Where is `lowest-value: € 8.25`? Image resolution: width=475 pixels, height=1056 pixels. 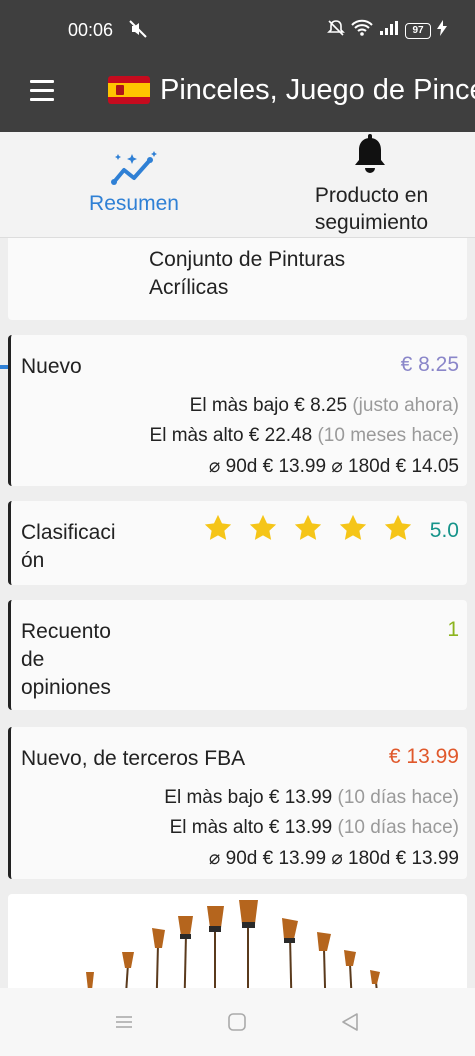
lowest-value: € 8.25 is located at coordinates (321, 405).